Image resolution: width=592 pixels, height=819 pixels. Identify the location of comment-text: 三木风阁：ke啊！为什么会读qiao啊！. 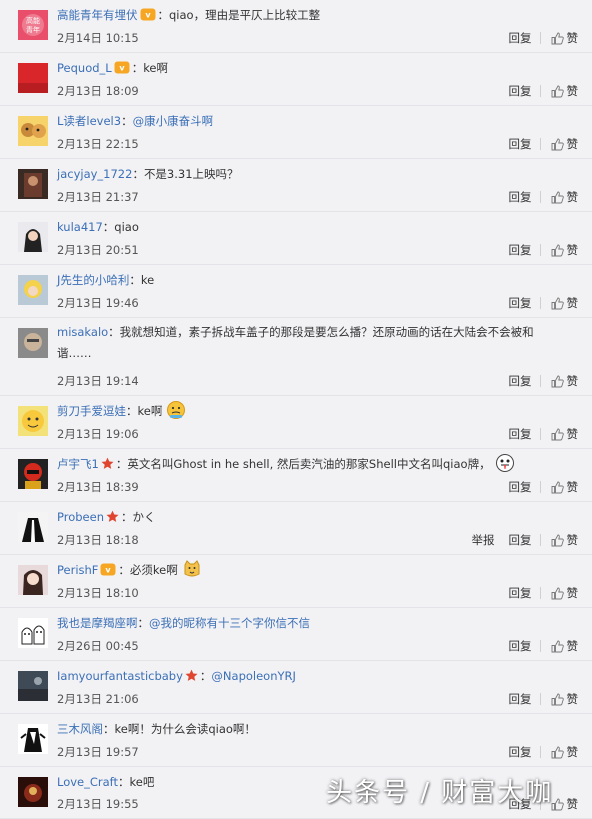
(312, 729).